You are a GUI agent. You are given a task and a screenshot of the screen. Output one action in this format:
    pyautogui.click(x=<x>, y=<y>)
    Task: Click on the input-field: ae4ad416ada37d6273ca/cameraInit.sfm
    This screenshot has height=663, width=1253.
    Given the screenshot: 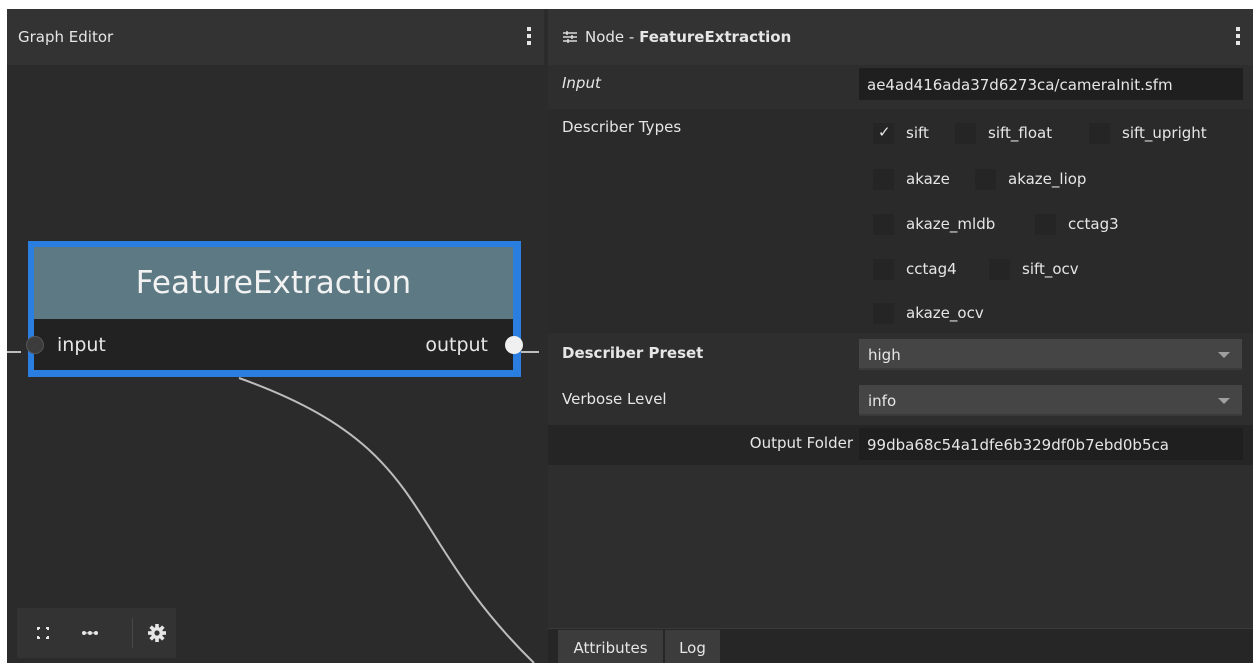 What is the action you would take?
    pyautogui.click(x=1051, y=84)
    